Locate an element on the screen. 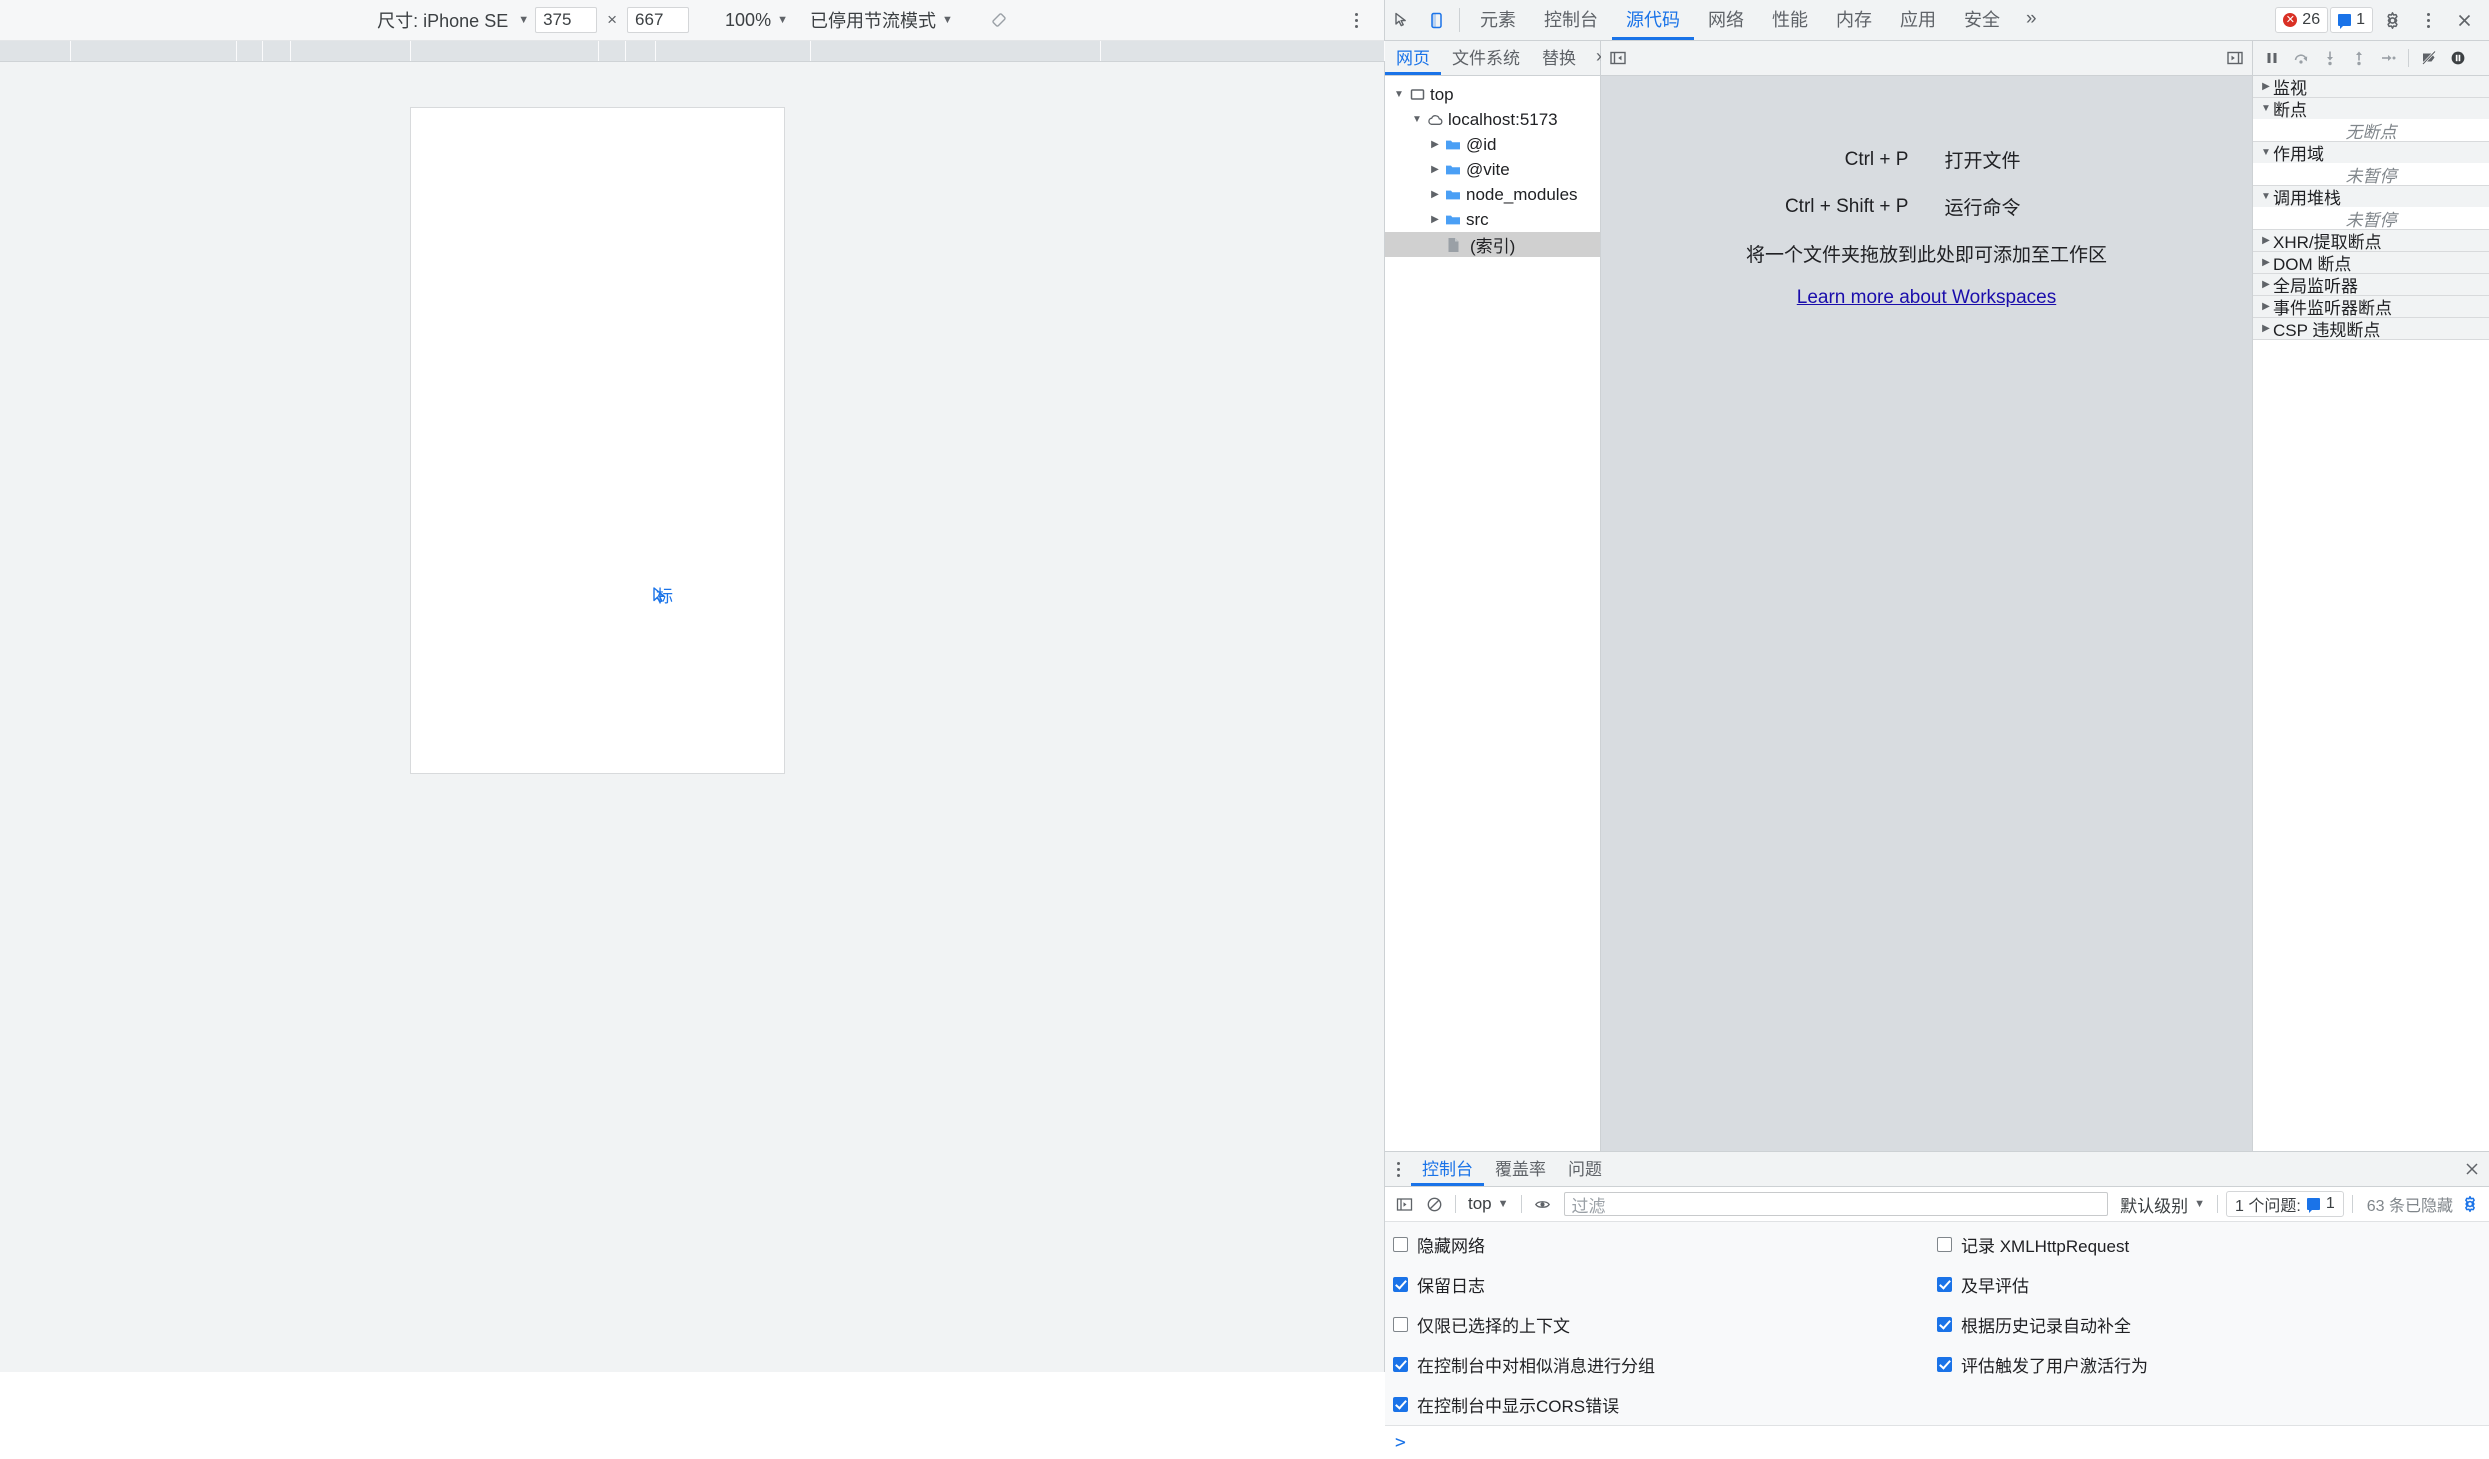 The image size is (2489, 1459). checkbox-hide-network: 隐藏网络 is located at coordinates (1665, 1244).